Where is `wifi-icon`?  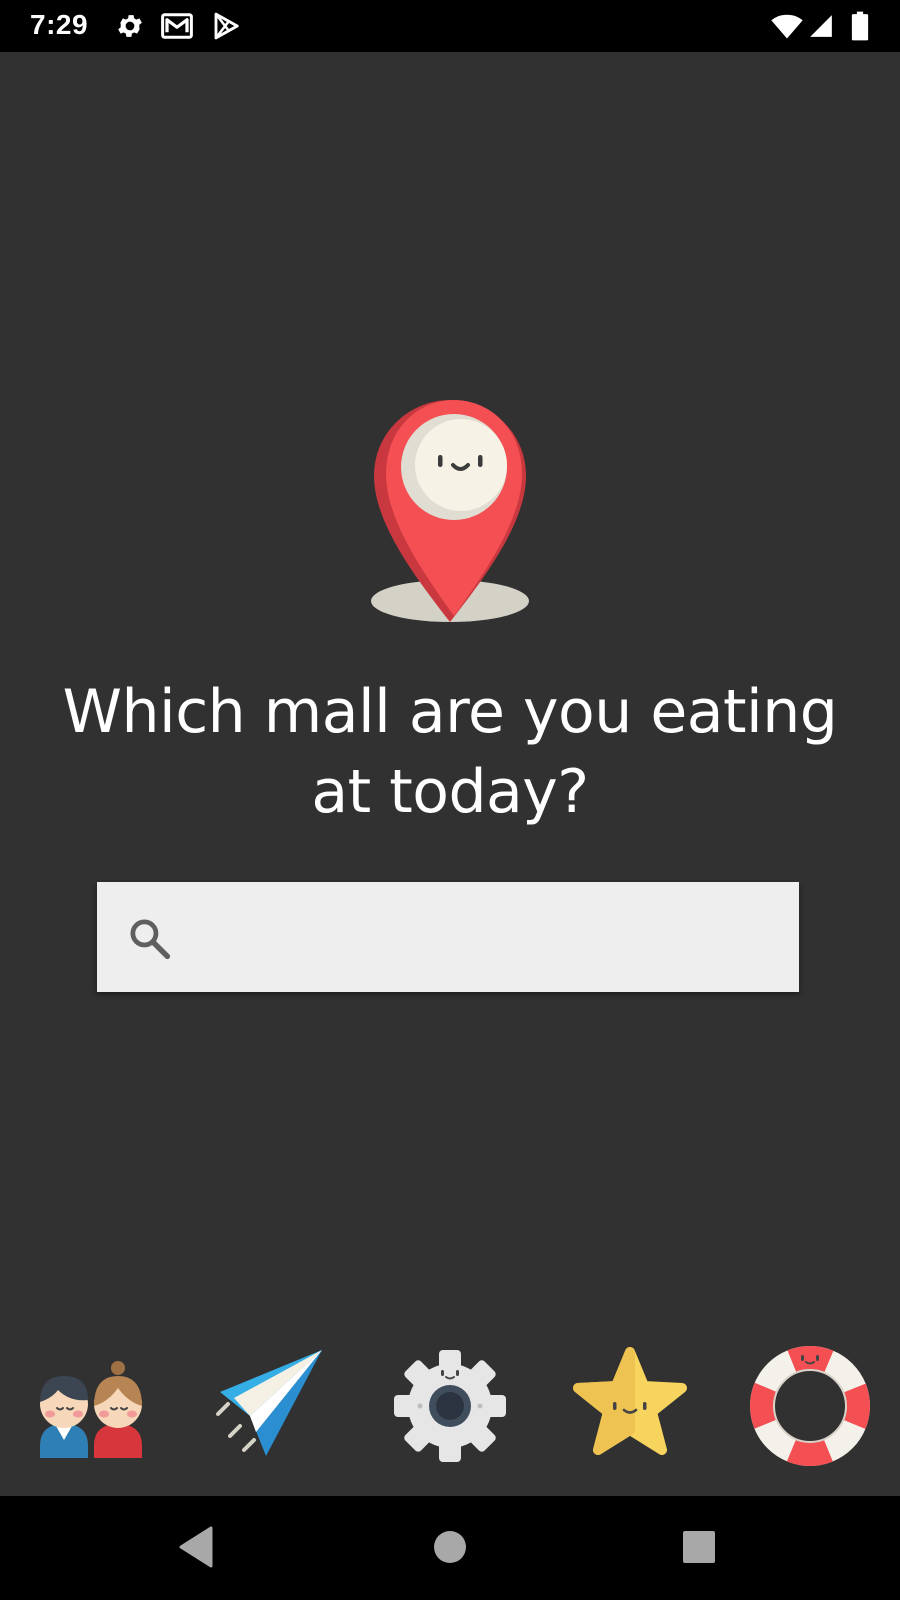 wifi-icon is located at coordinates (787, 26).